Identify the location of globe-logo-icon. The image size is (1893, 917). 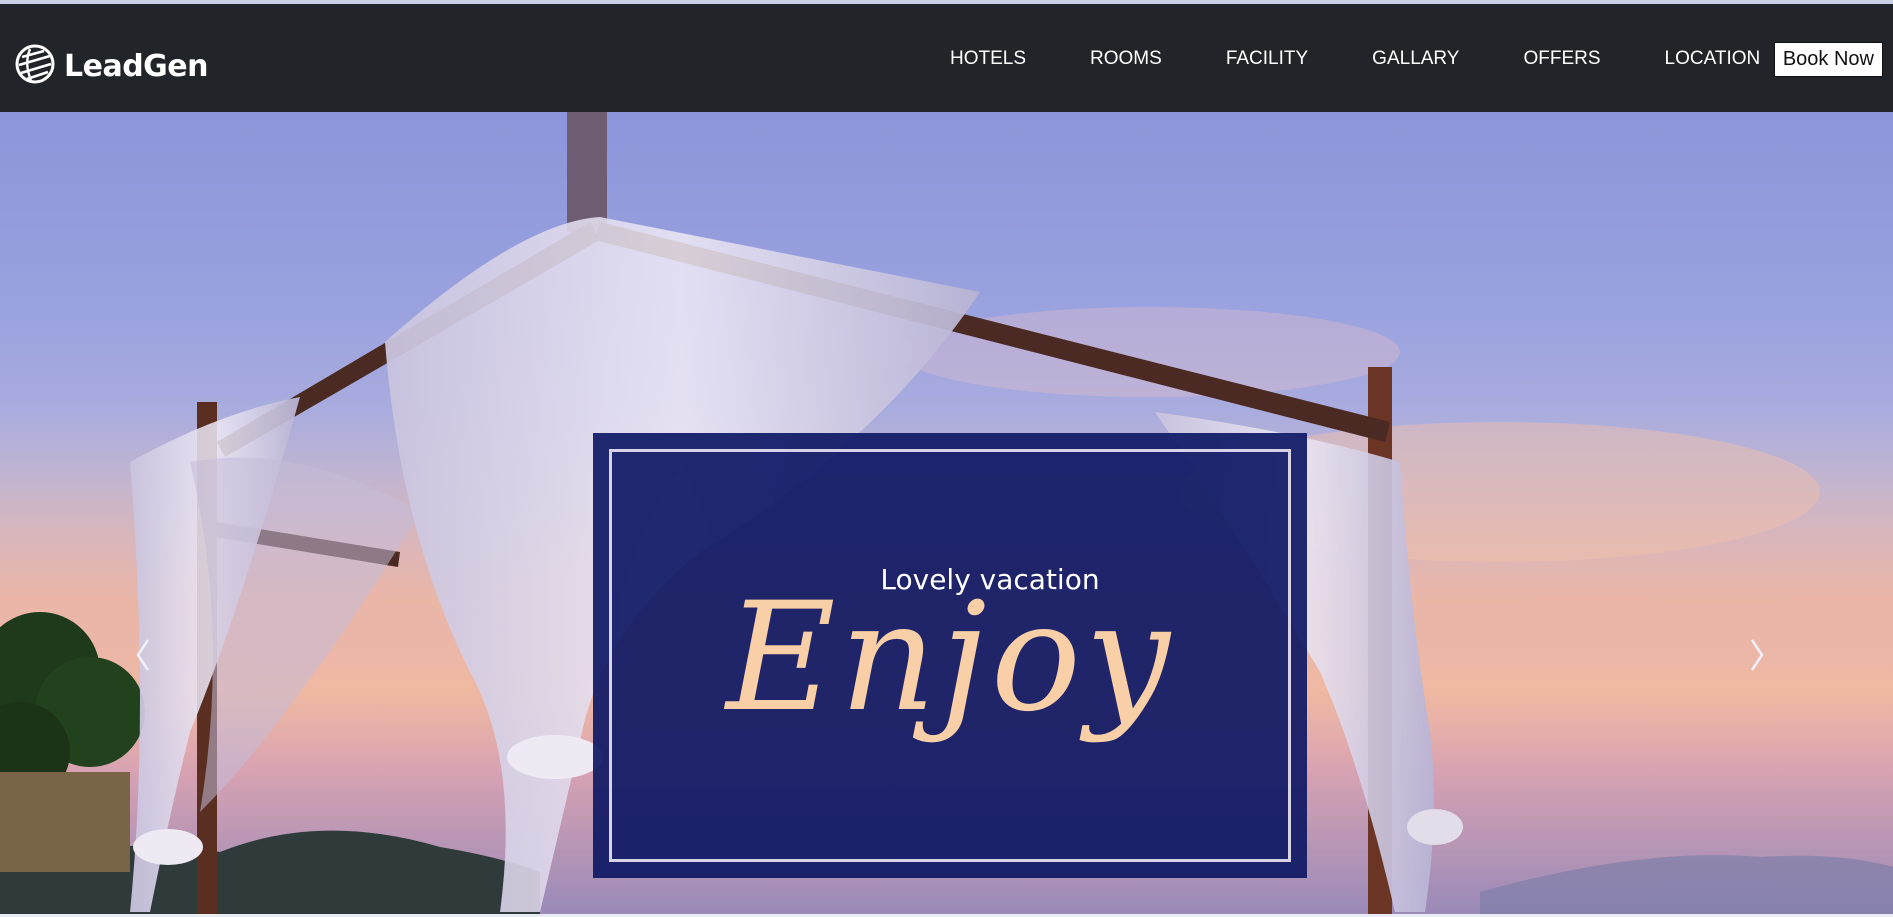
(35, 66).